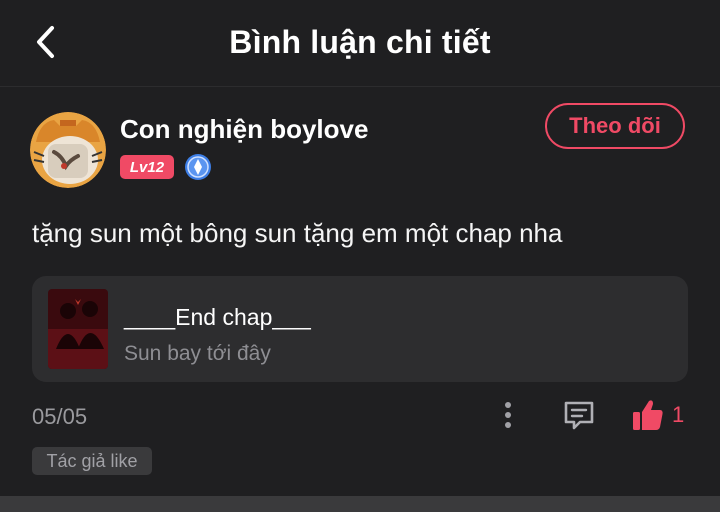  I want to click on avatar, so click(68, 150).